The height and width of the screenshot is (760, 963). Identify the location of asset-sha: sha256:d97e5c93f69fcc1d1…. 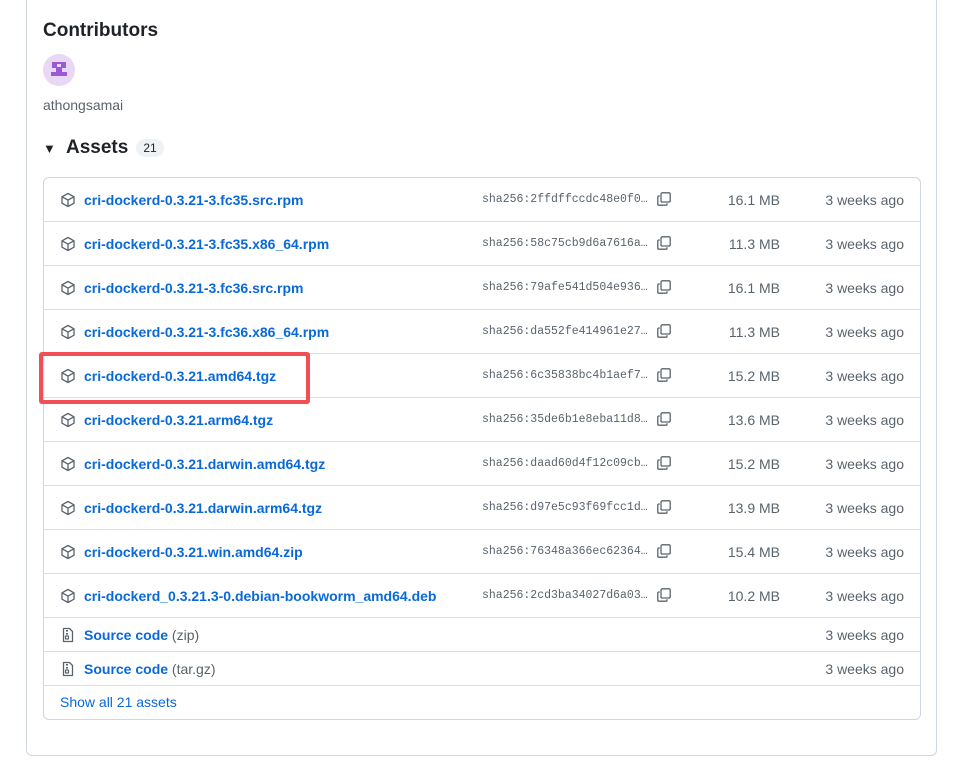
(565, 507).